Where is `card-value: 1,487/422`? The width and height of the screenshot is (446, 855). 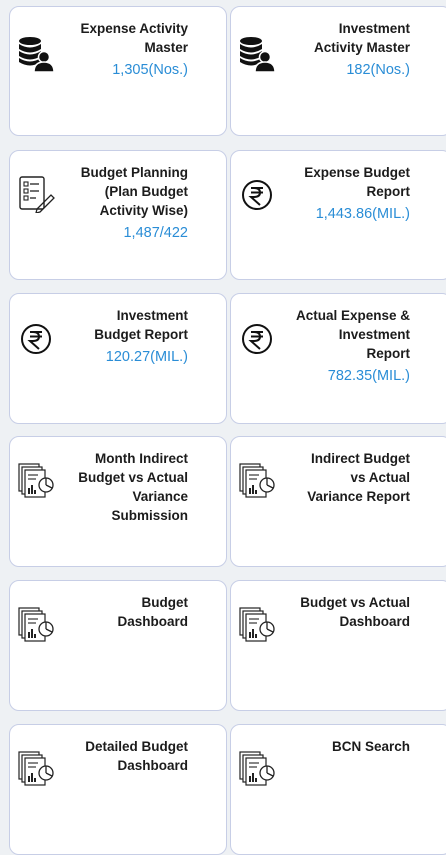 card-value: 1,487/422 is located at coordinates (155, 233).